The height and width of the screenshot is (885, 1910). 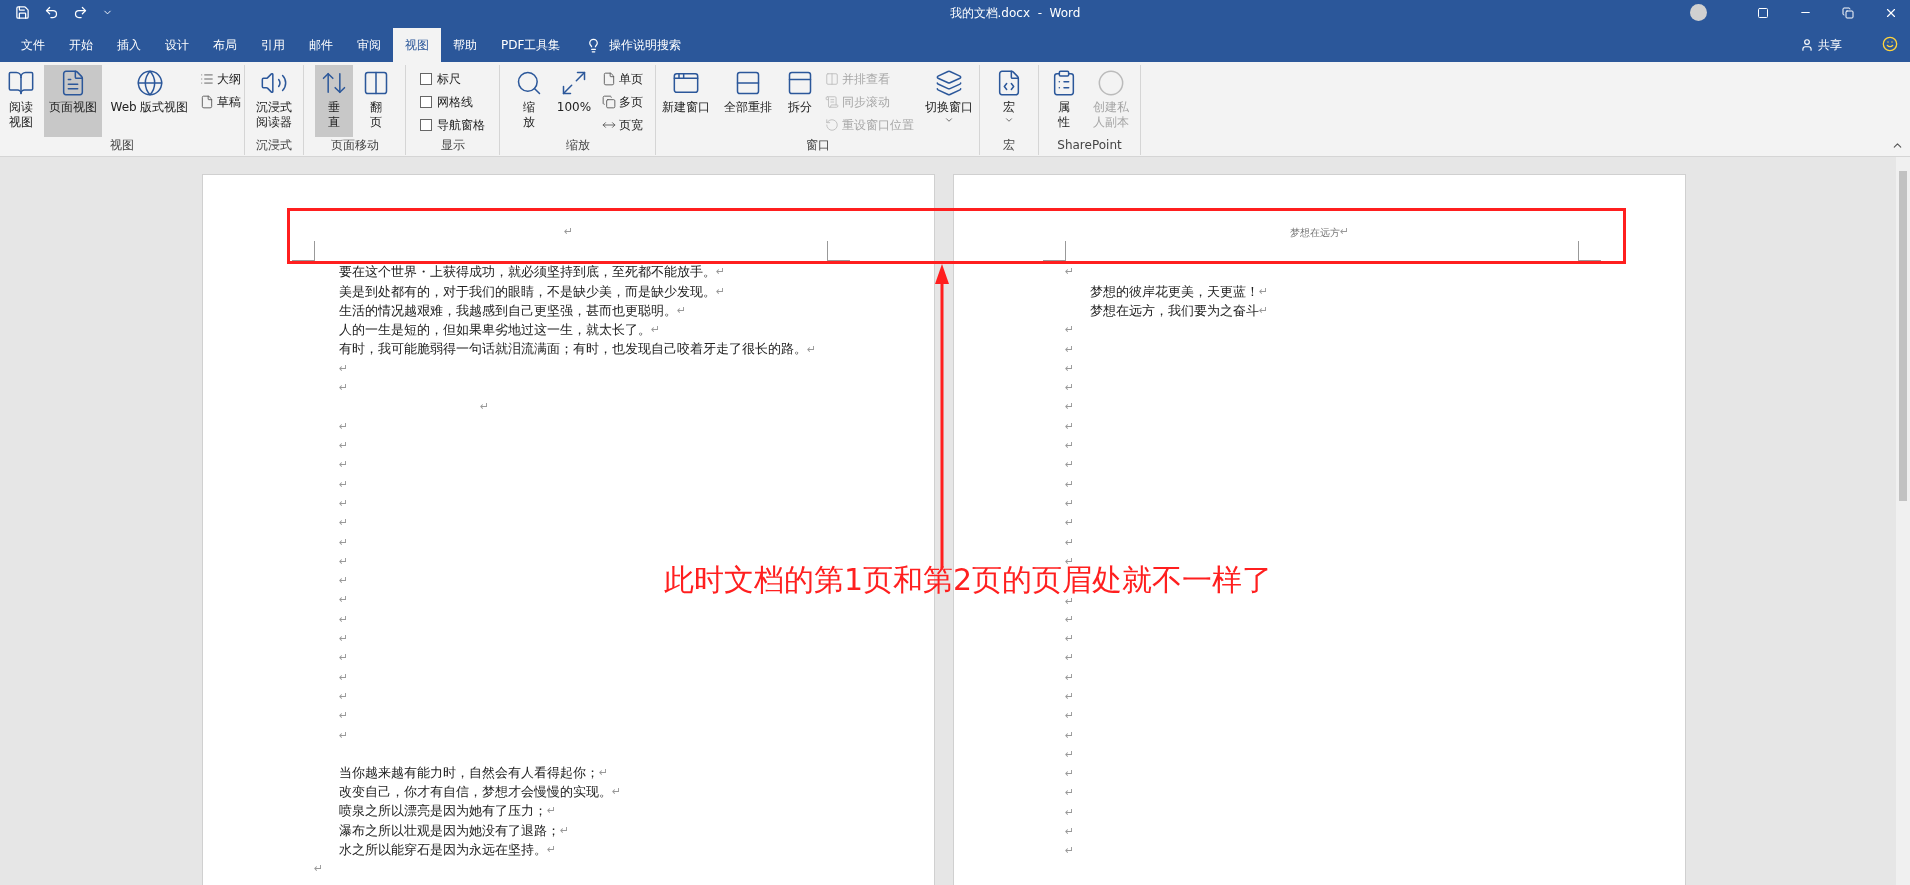 I want to click on ribbon-button: 沉浸式阅读器, so click(x=274, y=101).